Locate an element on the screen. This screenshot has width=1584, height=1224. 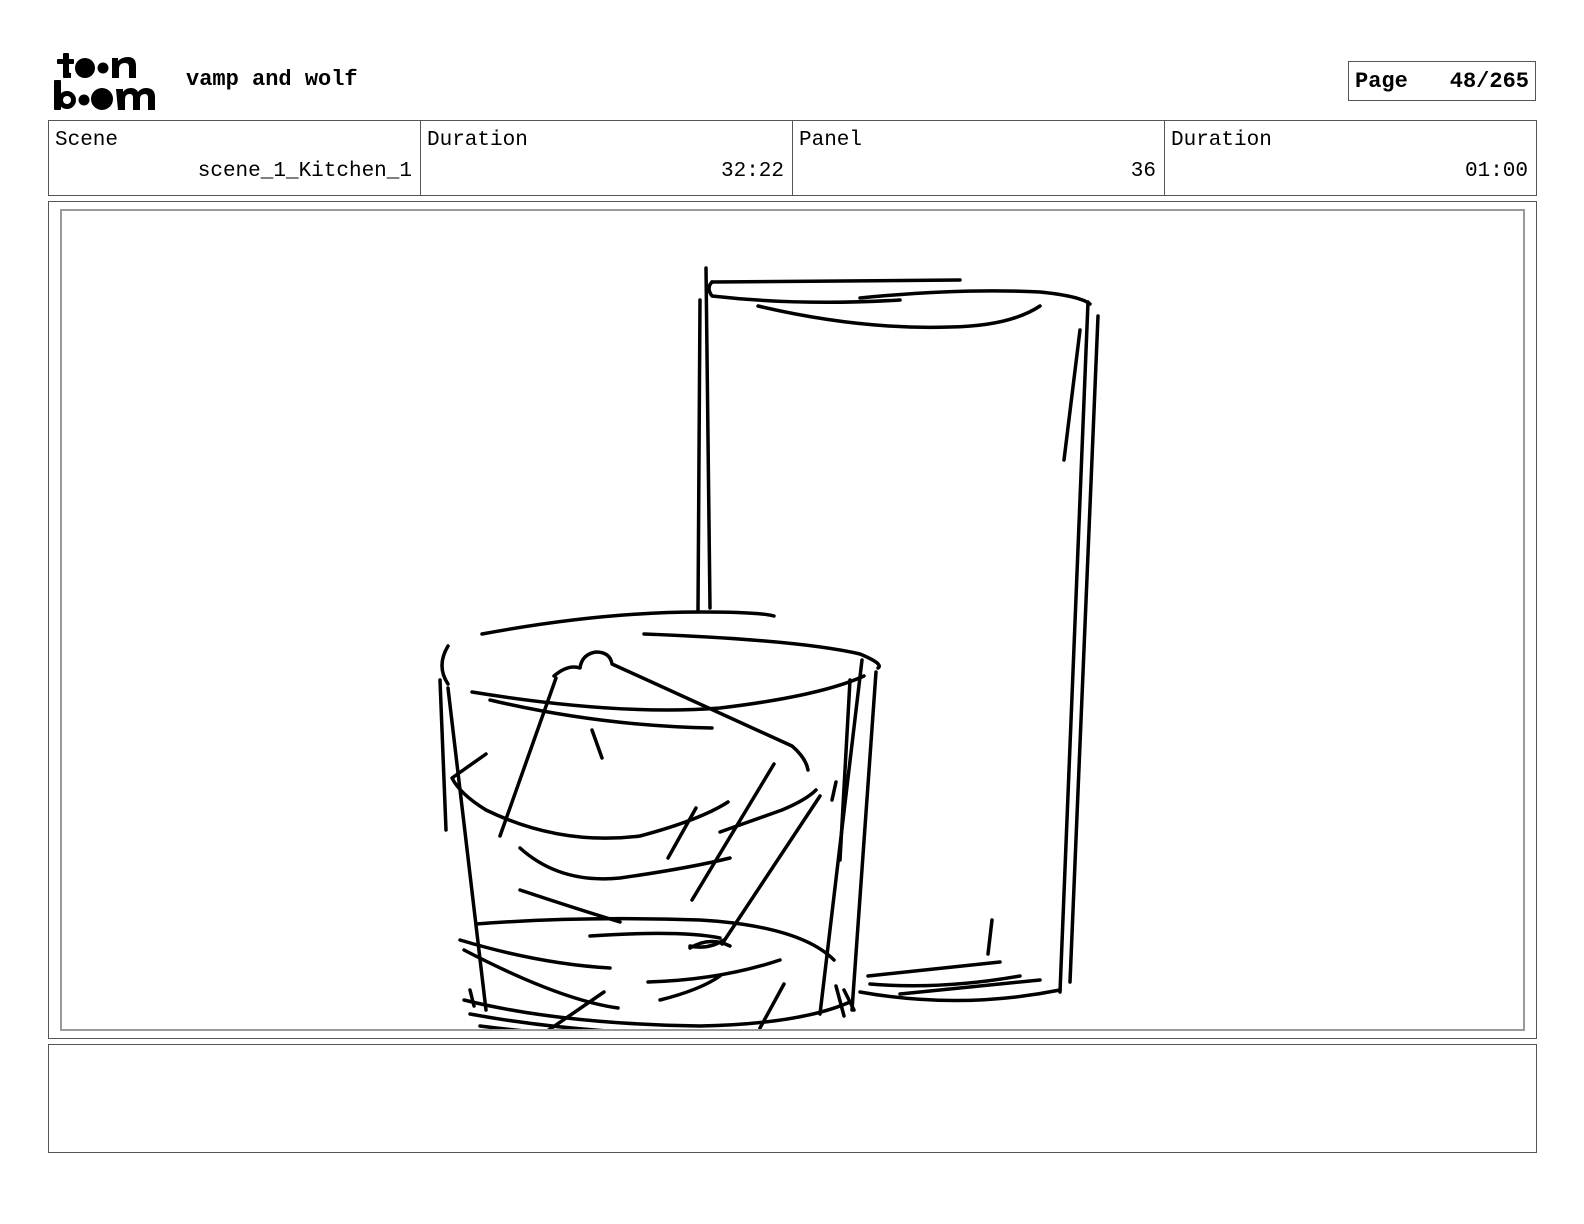
scene-duration-cell: Duration 32:22 is located at coordinates (607, 158).